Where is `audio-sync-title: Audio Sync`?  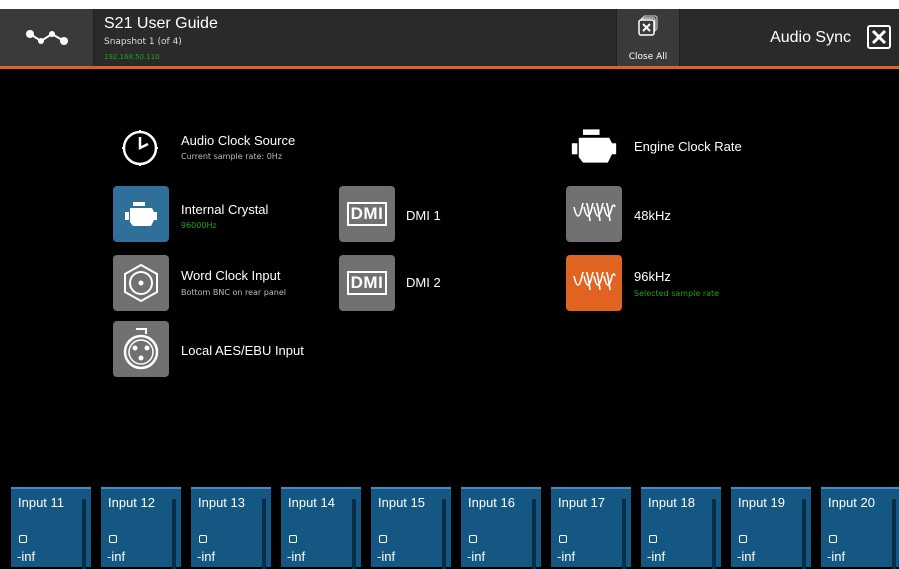 audio-sync-title: Audio Sync is located at coordinates (810, 37).